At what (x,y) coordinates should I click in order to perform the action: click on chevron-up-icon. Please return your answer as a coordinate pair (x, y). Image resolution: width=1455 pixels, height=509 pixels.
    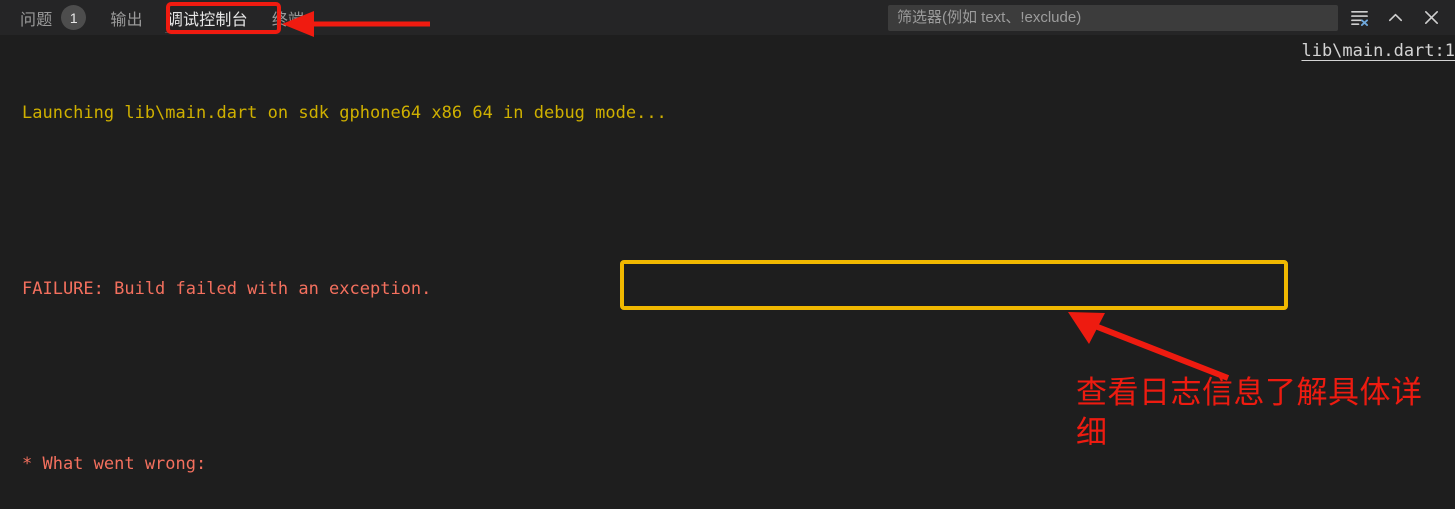
    Looking at the image, I should click on (1395, 18).